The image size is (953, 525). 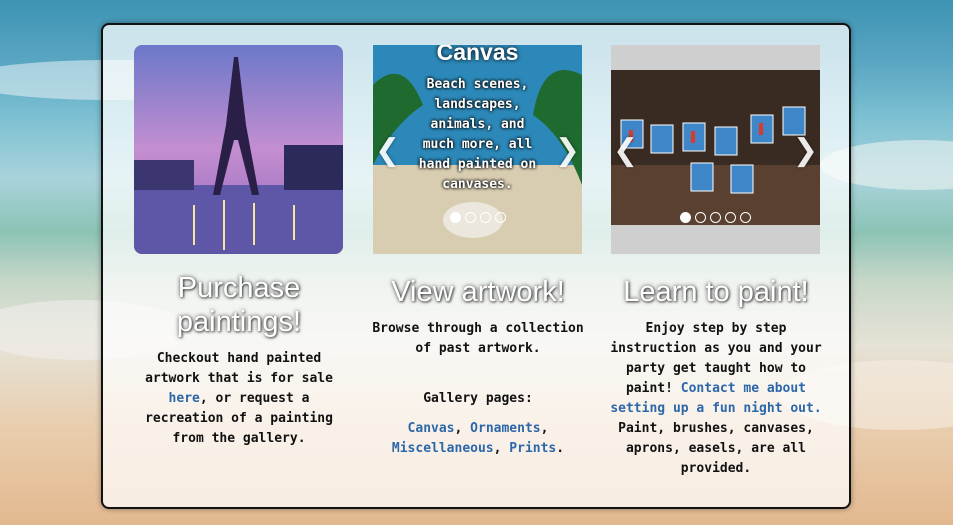 I want to click on canvas-link: Canvas, so click(x=431, y=428).